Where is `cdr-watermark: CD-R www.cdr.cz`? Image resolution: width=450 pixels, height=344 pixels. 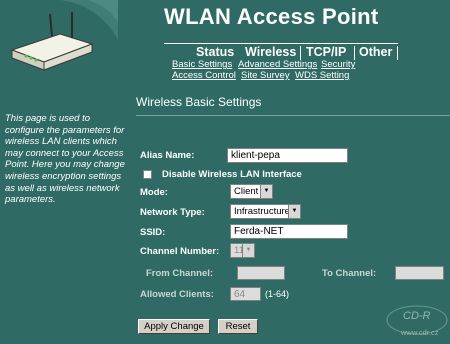
cdr-watermark: CD-R www.cdr.cz is located at coordinates (402, 319).